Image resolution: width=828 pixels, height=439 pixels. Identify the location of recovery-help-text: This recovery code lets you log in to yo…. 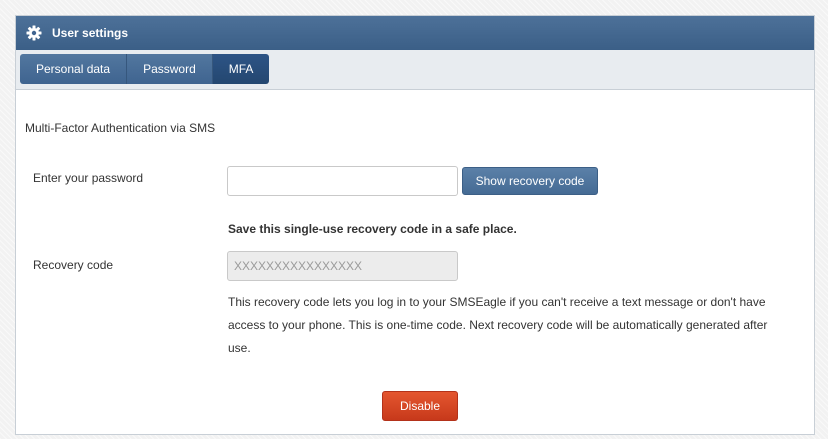
(498, 325).